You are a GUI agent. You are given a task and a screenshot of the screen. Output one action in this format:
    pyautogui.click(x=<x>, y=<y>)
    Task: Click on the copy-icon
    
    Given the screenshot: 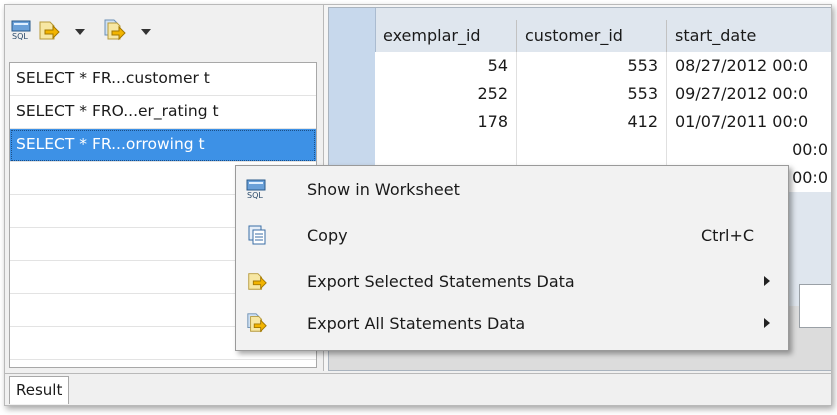 What is the action you would take?
    pyautogui.click(x=257, y=235)
    